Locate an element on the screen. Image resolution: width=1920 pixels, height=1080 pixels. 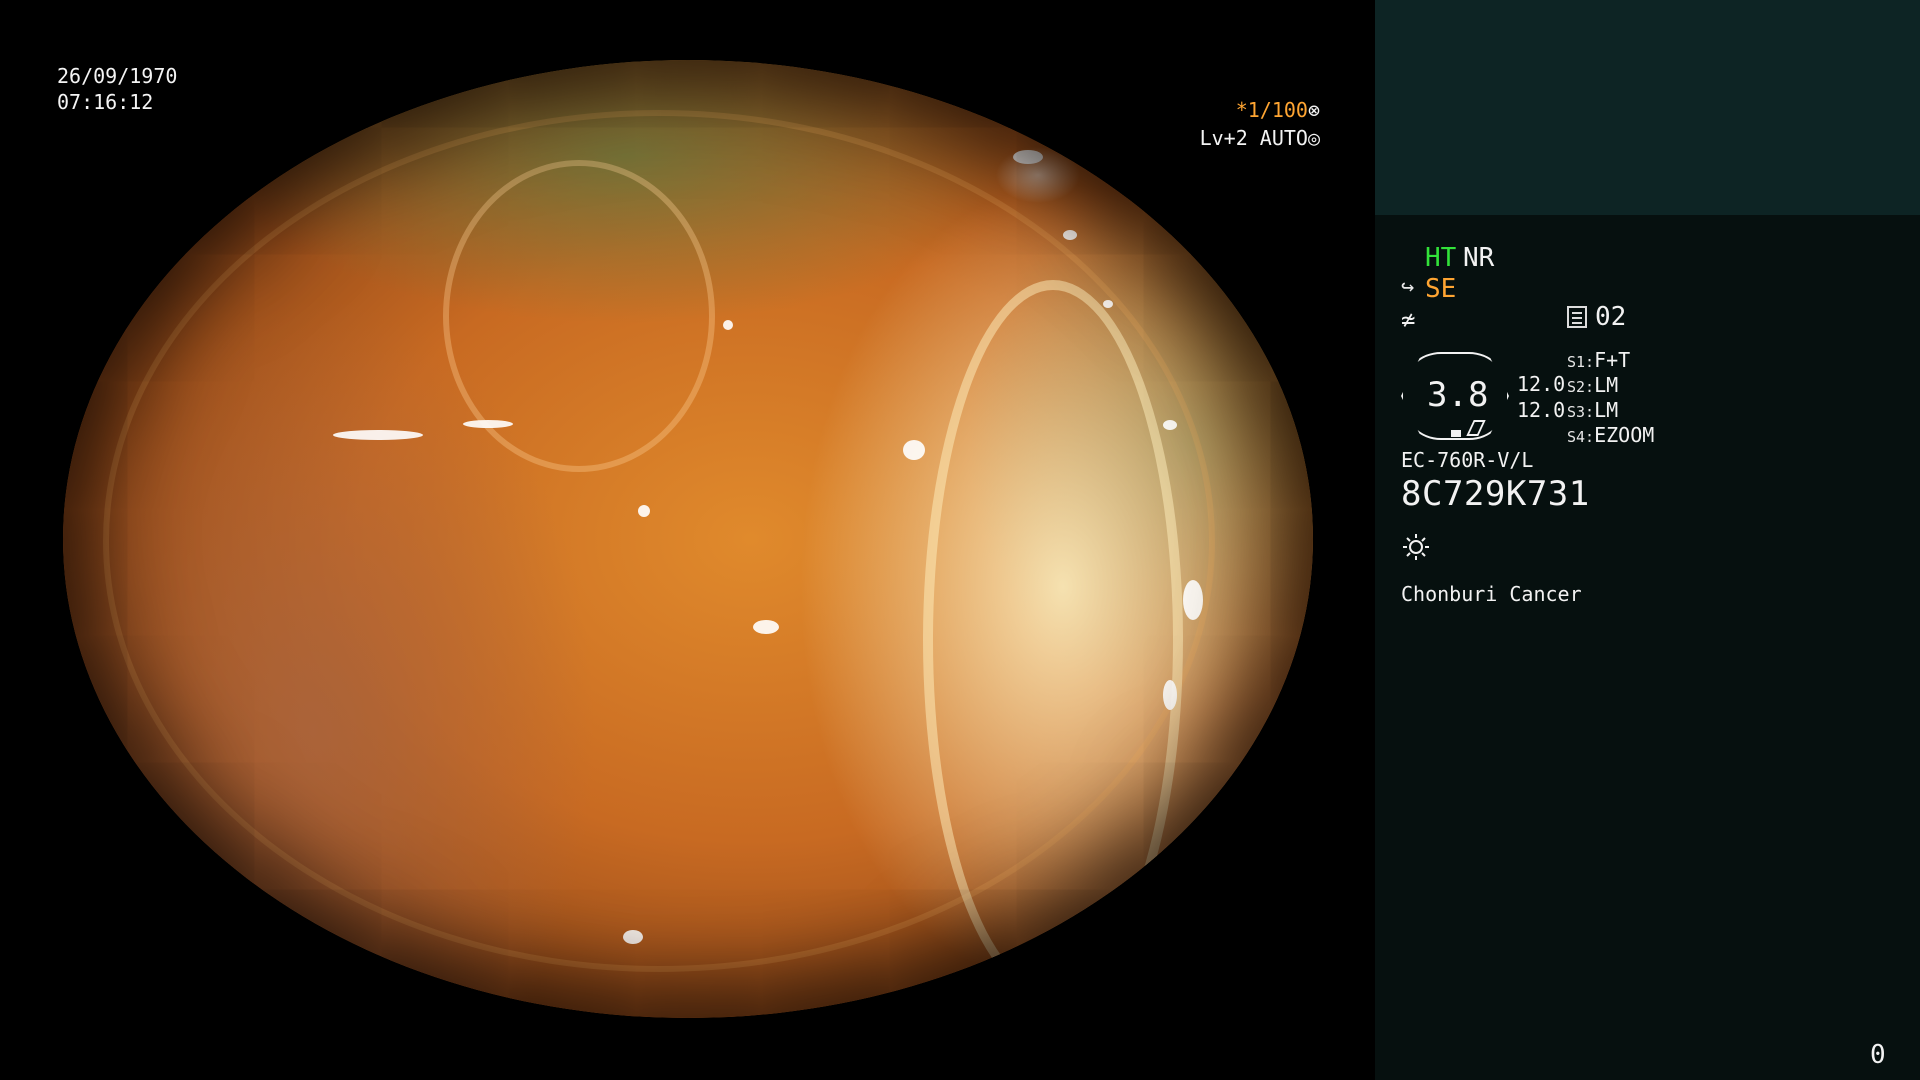
zoom-level-bar is located at coordinates (1456, 433).